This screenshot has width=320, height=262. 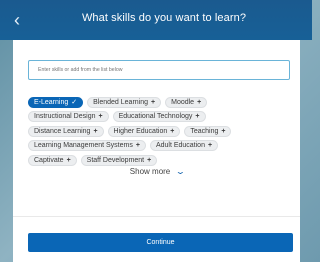 What do you see at coordinates (155, 117) in the screenshot?
I see `skill-chip-label: Educational Technology` at bounding box center [155, 117].